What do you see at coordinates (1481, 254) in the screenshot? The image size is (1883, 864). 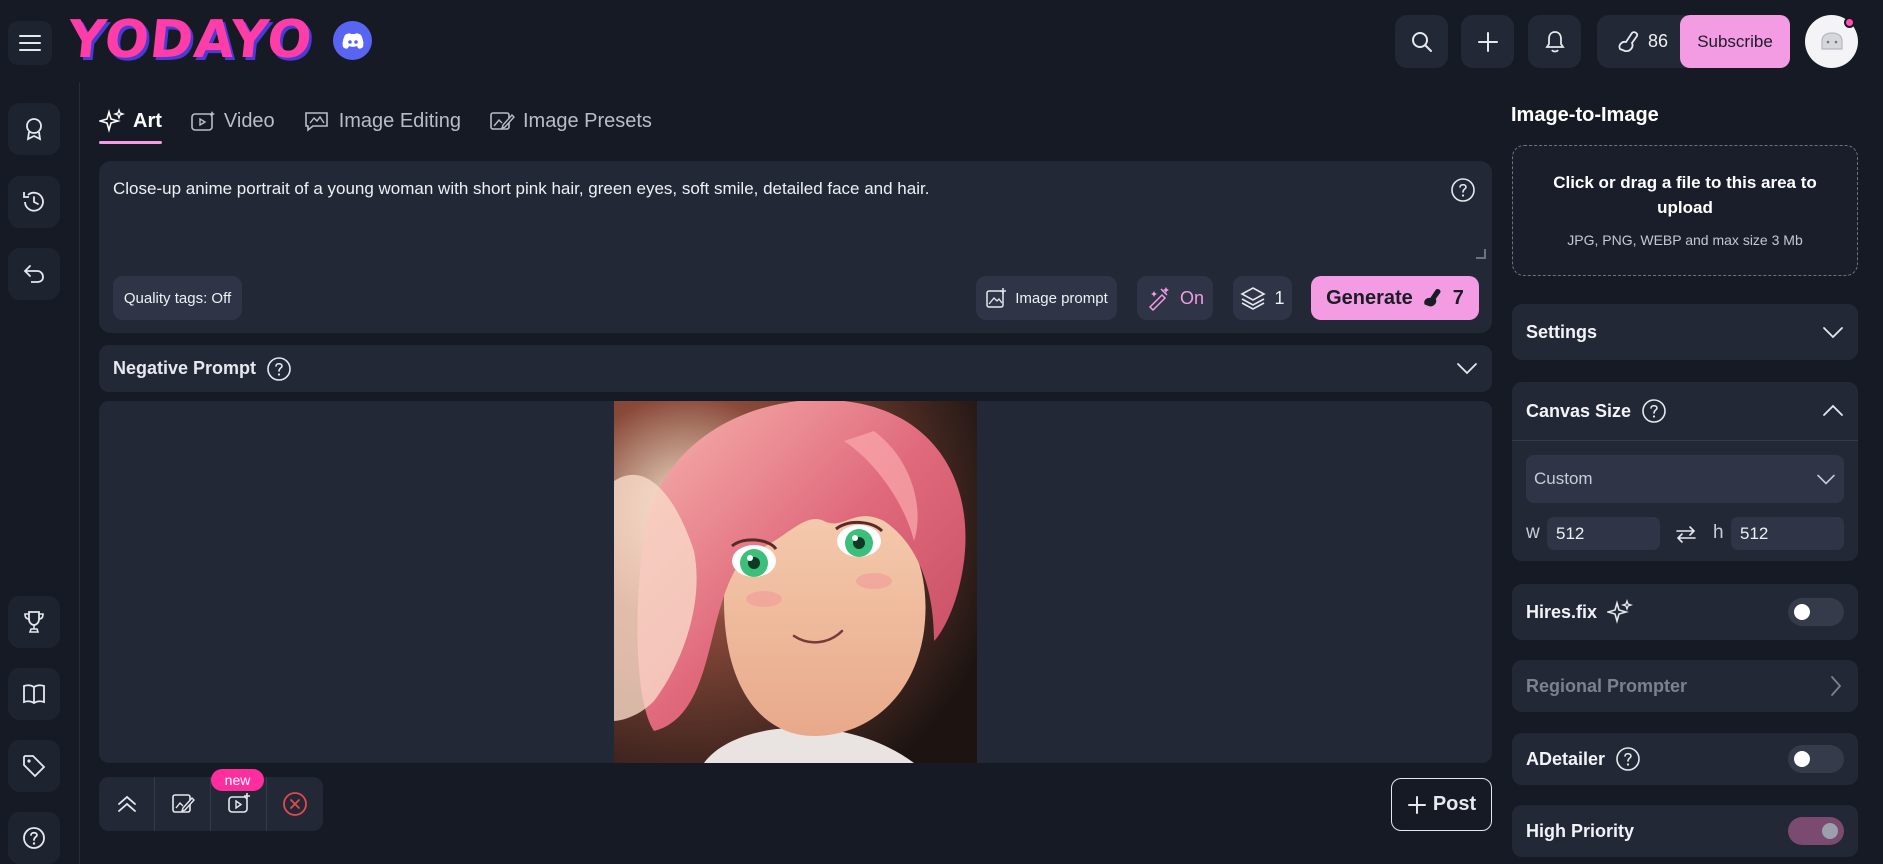 I see `resize-handle` at bounding box center [1481, 254].